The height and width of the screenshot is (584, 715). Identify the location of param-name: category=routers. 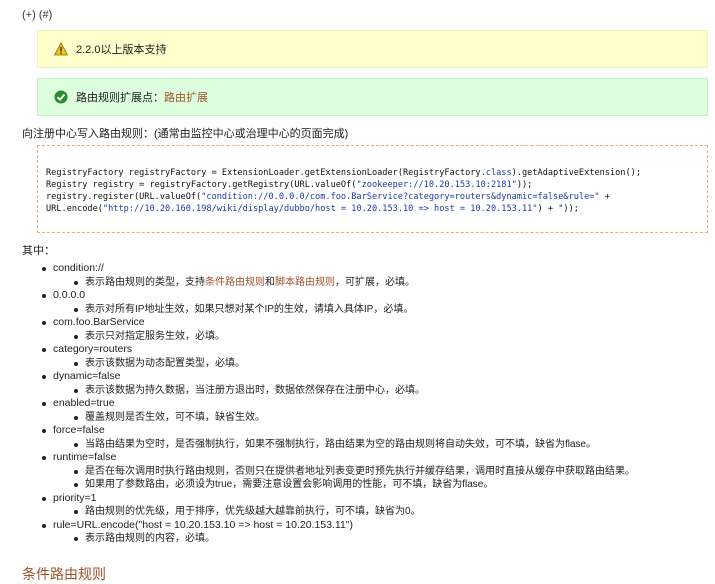
(93, 349).